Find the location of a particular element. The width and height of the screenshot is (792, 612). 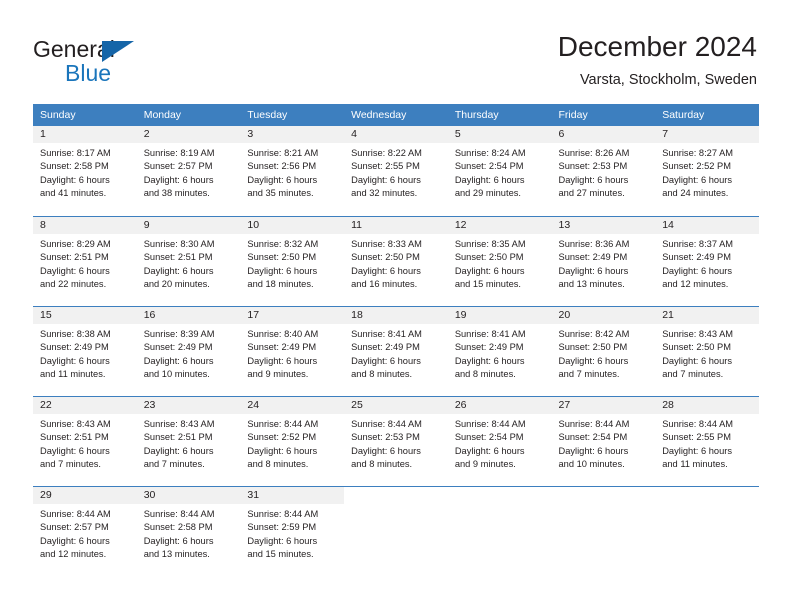

sunrise-text: Sunrise: 8:39 AM is located at coordinates (179, 334).